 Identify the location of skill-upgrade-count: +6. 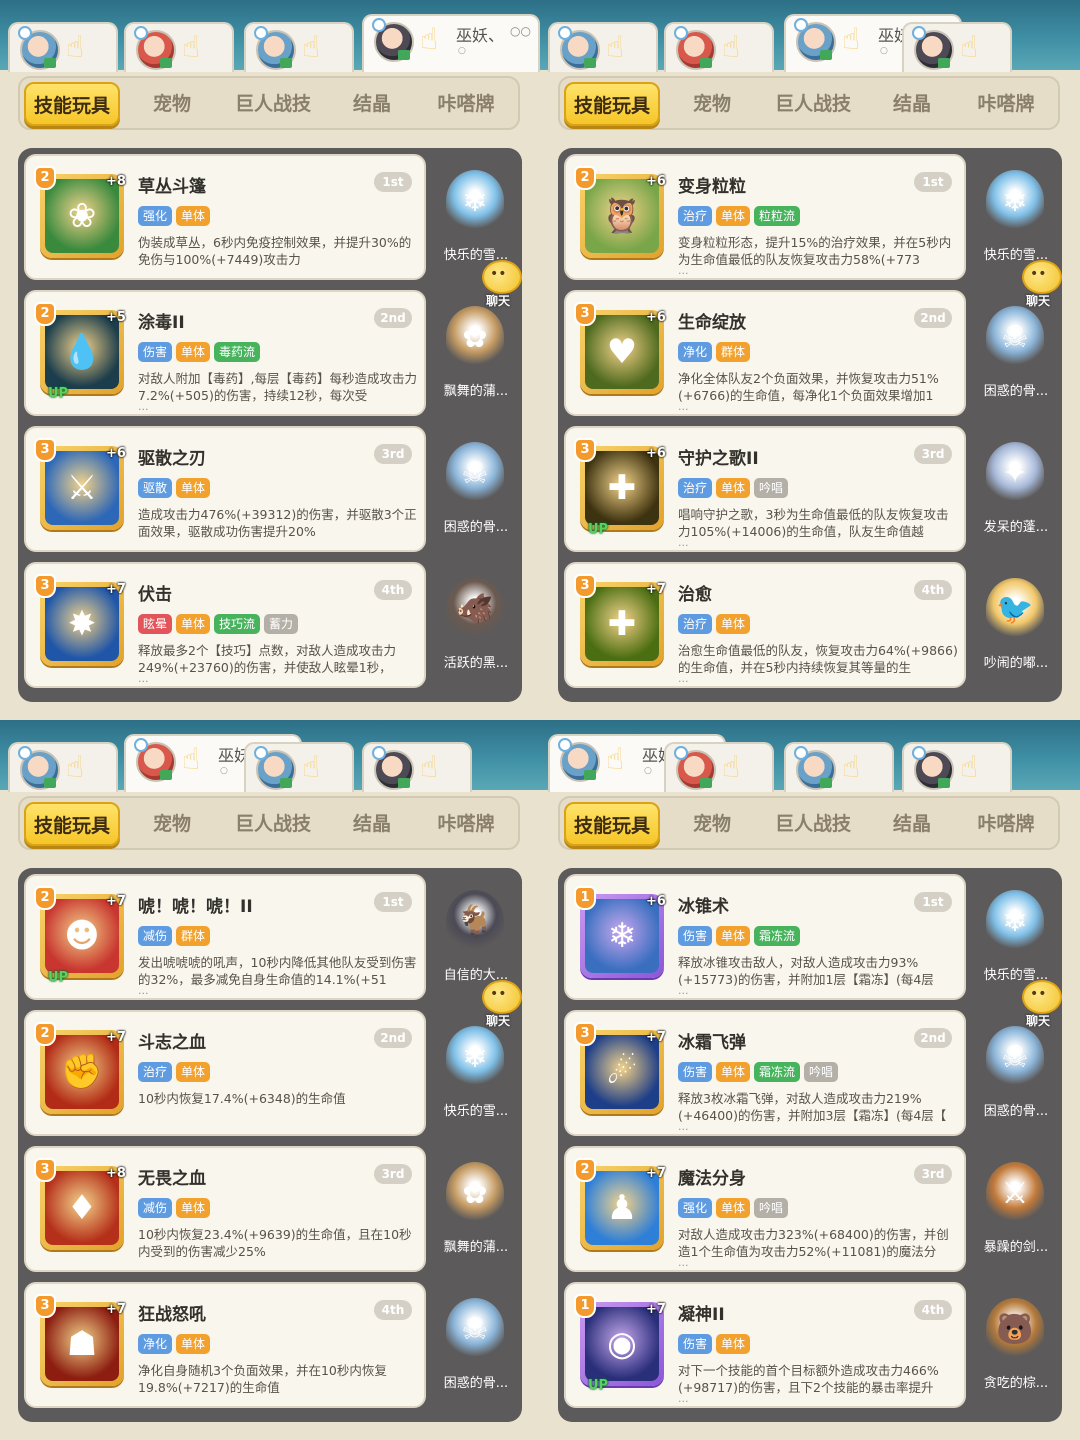
(656, 901).